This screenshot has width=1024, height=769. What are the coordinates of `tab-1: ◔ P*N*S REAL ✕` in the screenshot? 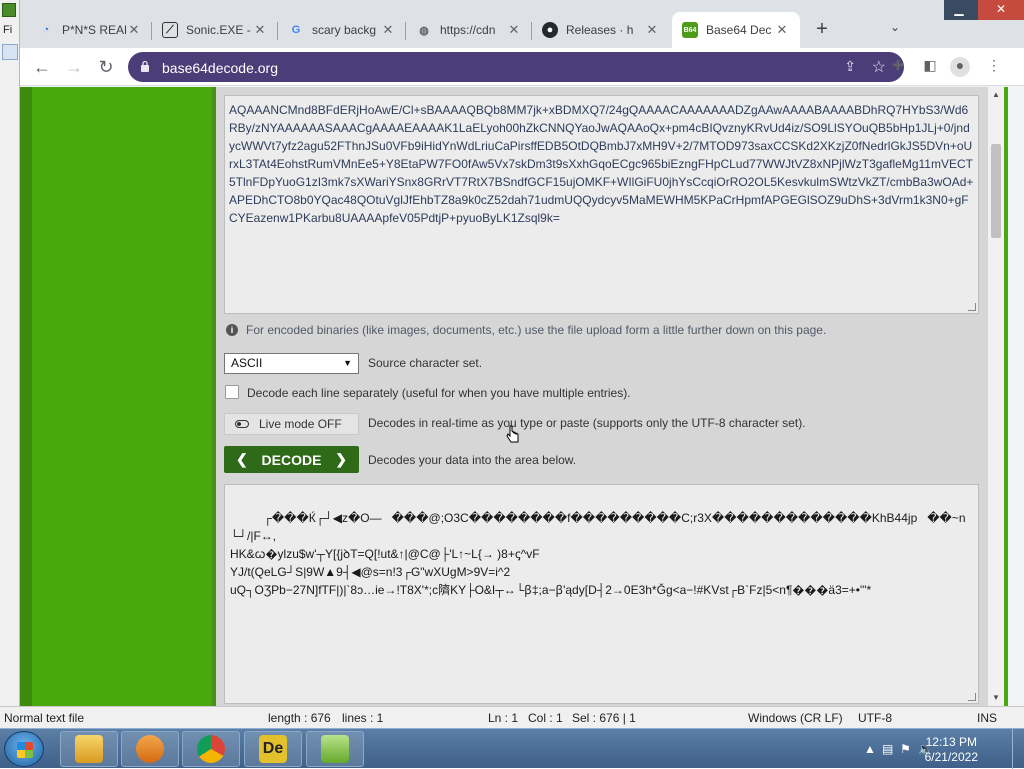 It's located at (90, 30).